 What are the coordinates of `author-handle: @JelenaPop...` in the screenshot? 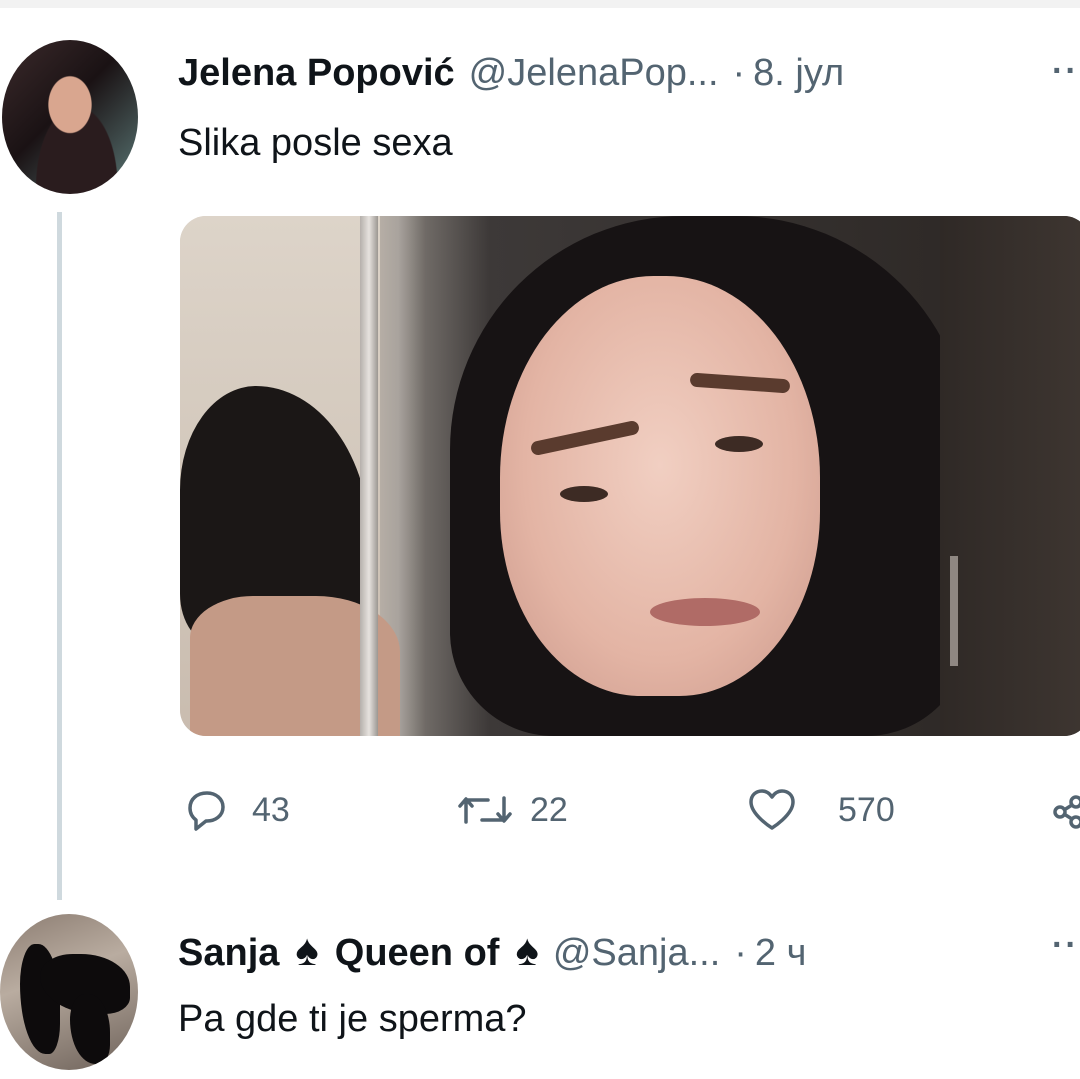 It's located at (594, 73).